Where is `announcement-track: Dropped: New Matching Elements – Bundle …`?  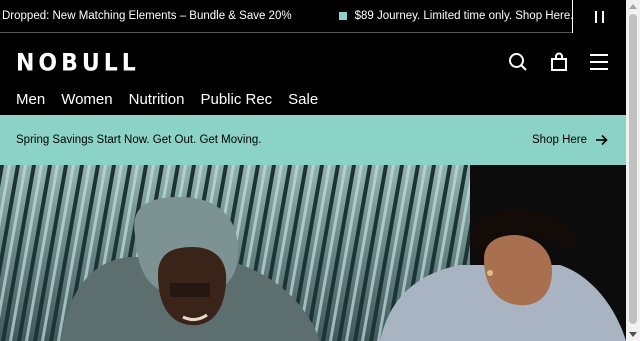
announcement-track: Dropped: New Matching Elements – Bundle … is located at coordinates (287, 16).